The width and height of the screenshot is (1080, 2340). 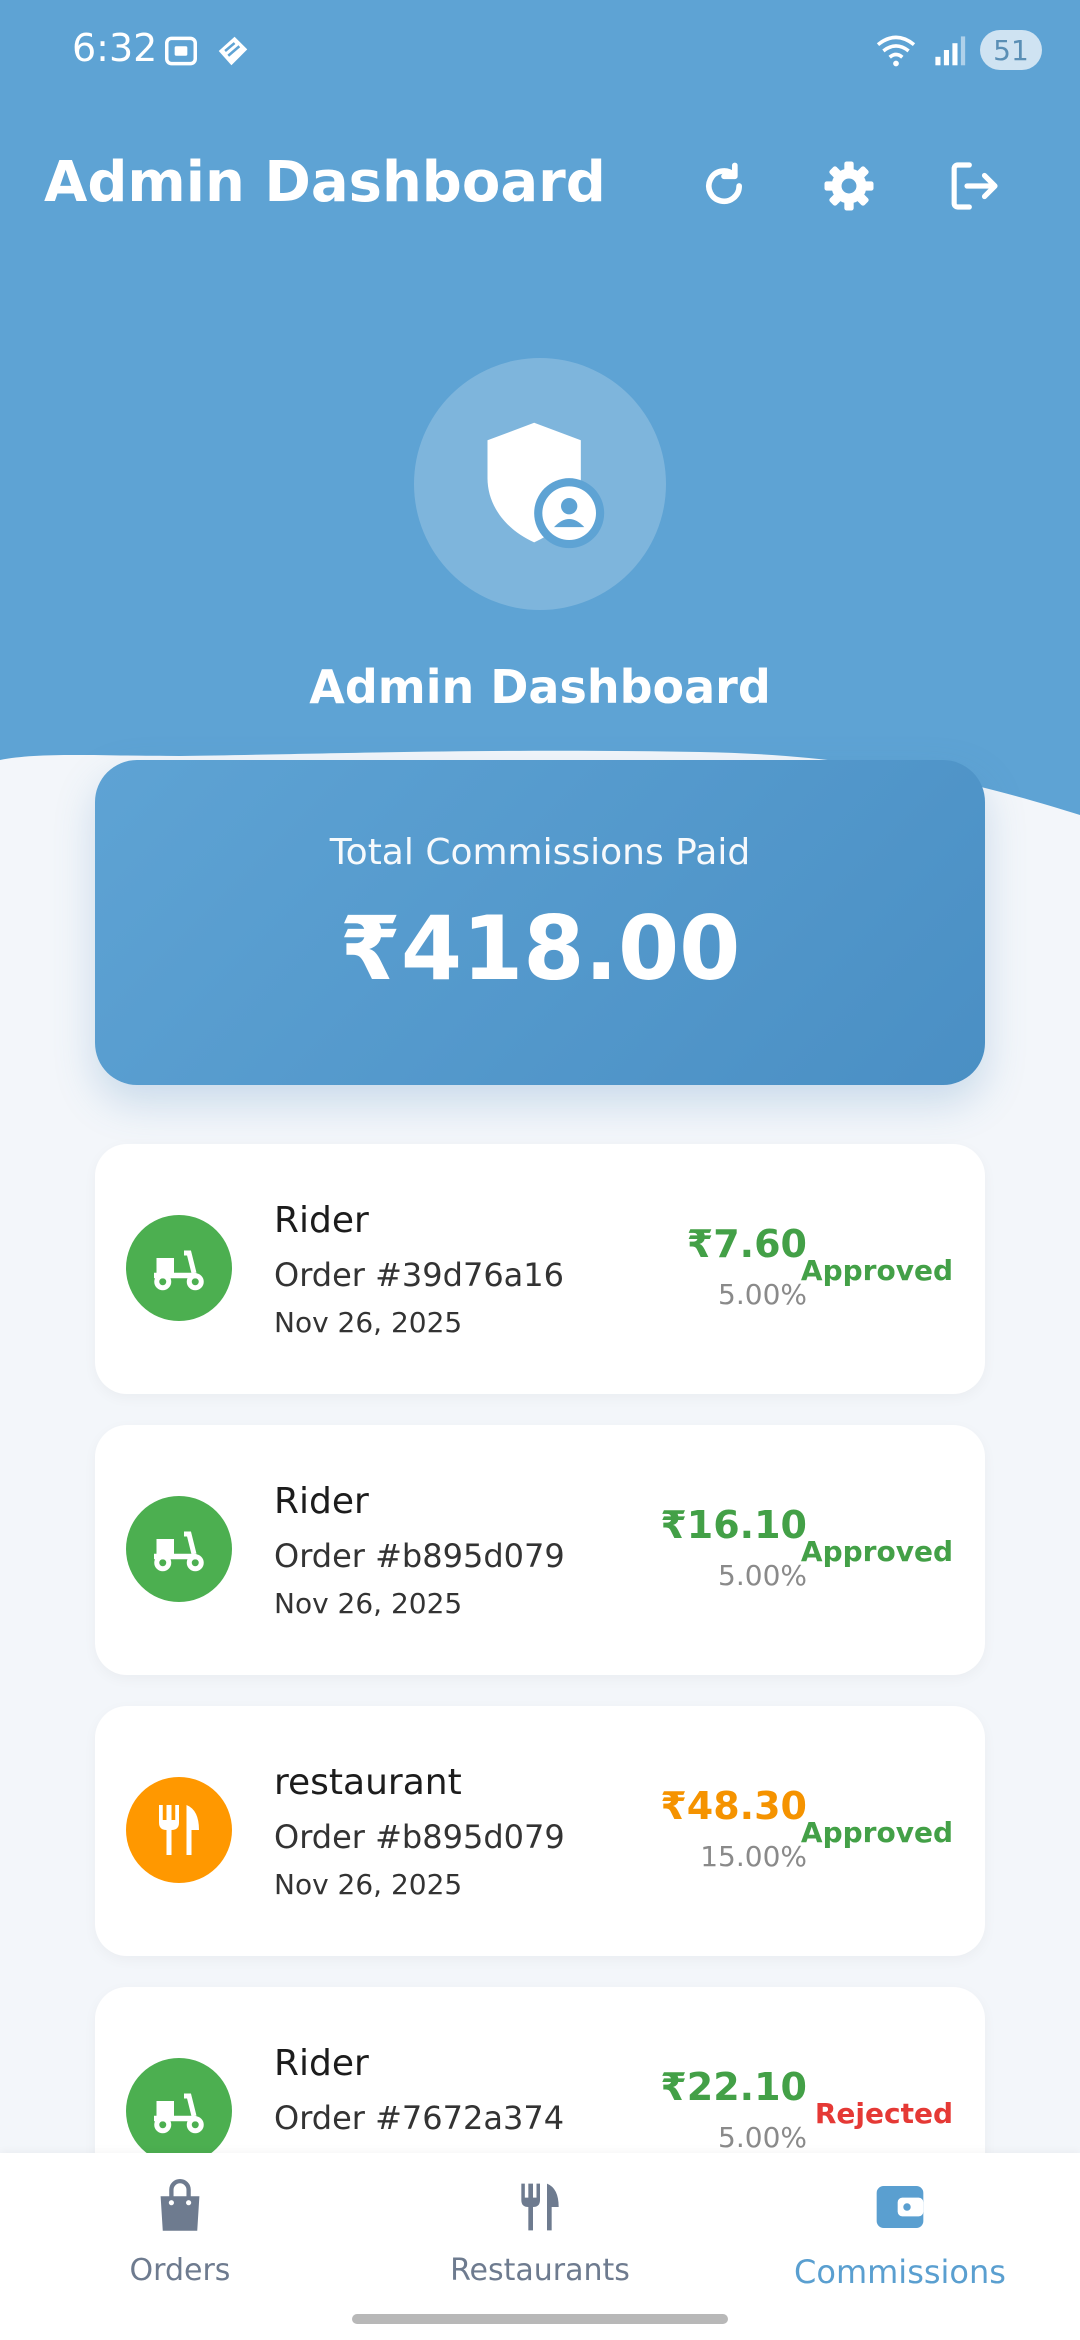 What do you see at coordinates (540, 2231) in the screenshot?
I see `nav-restaurants: Restaurants` at bounding box center [540, 2231].